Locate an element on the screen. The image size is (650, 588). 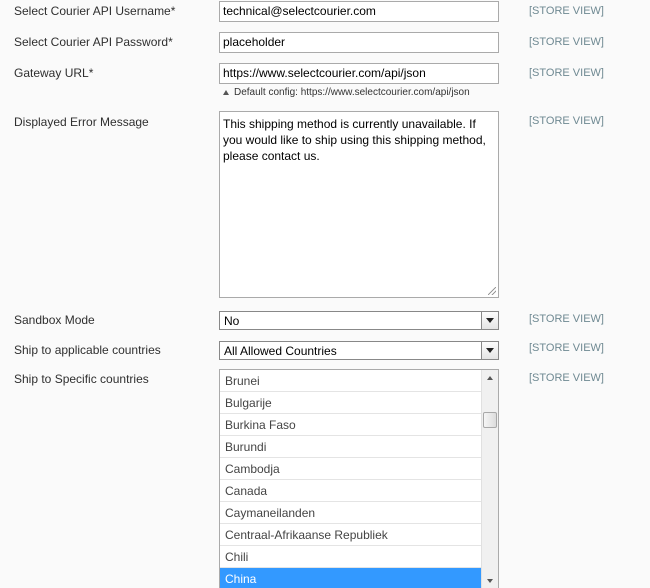
scroll-up-arrow-icon is located at coordinates (490, 378).